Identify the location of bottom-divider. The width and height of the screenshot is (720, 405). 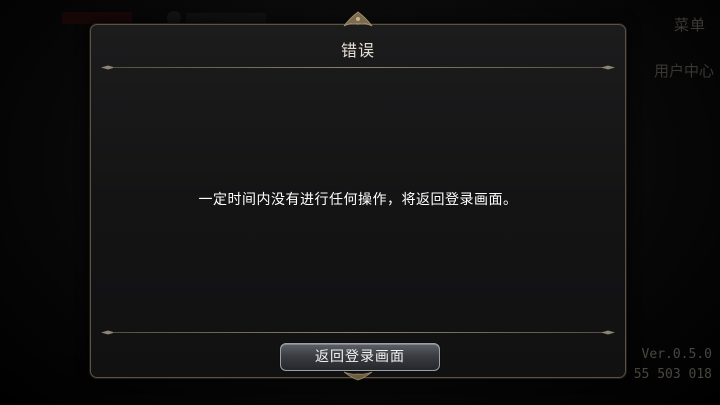
(358, 333).